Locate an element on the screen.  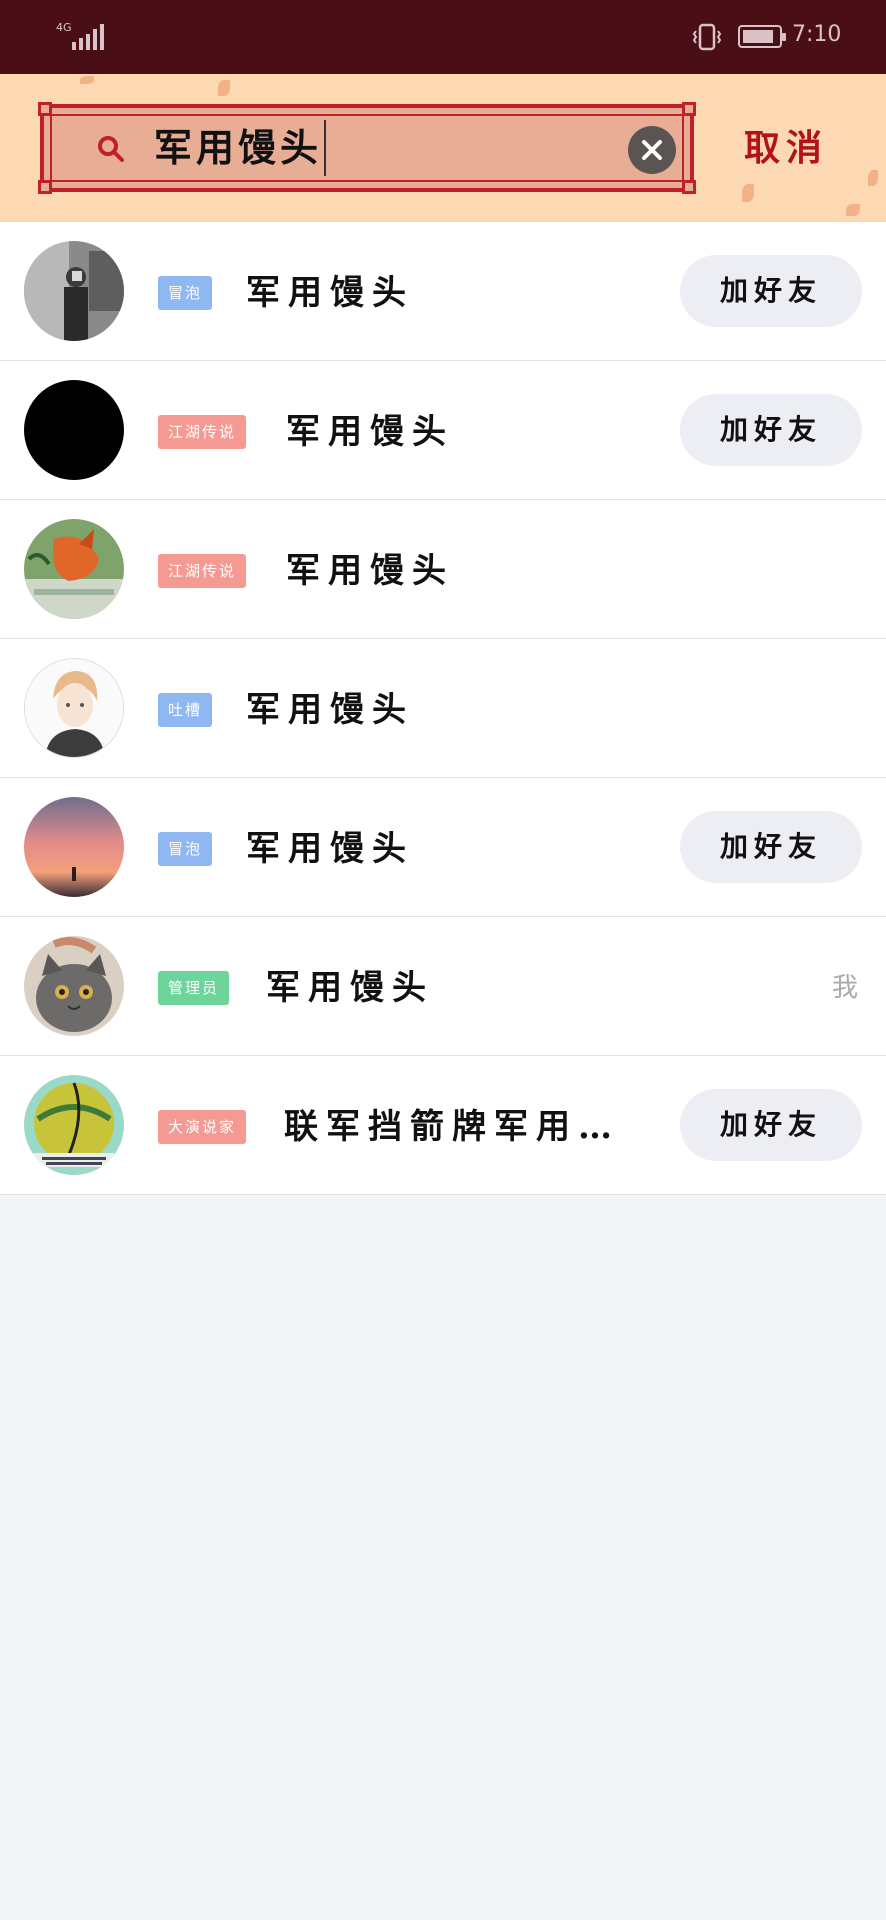
list-item: 江湖传说 军用馒头 is located at coordinates (443, 569).